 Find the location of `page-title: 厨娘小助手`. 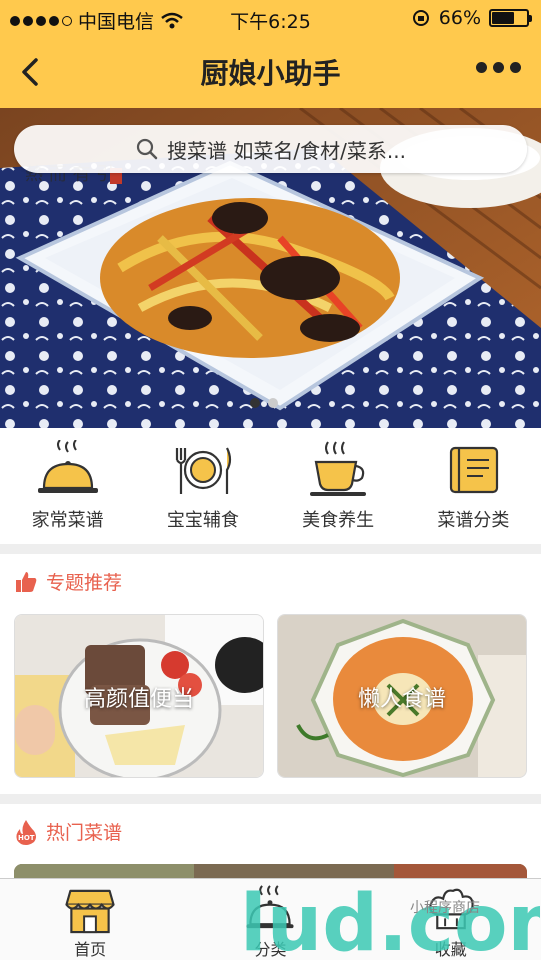

page-title: 厨娘小助手 is located at coordinates (270, 73).